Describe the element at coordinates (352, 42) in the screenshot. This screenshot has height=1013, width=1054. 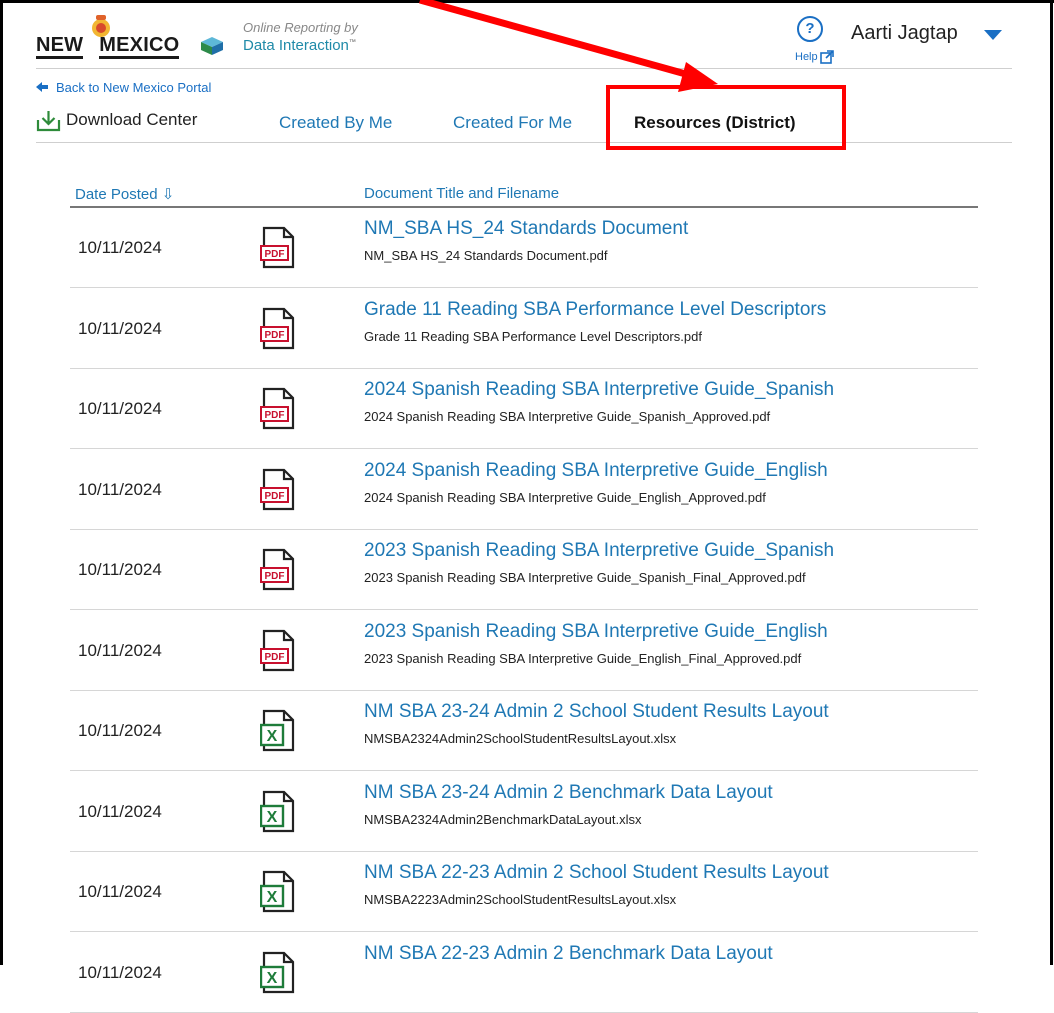
I see `trademark-mark: ™` at that location.